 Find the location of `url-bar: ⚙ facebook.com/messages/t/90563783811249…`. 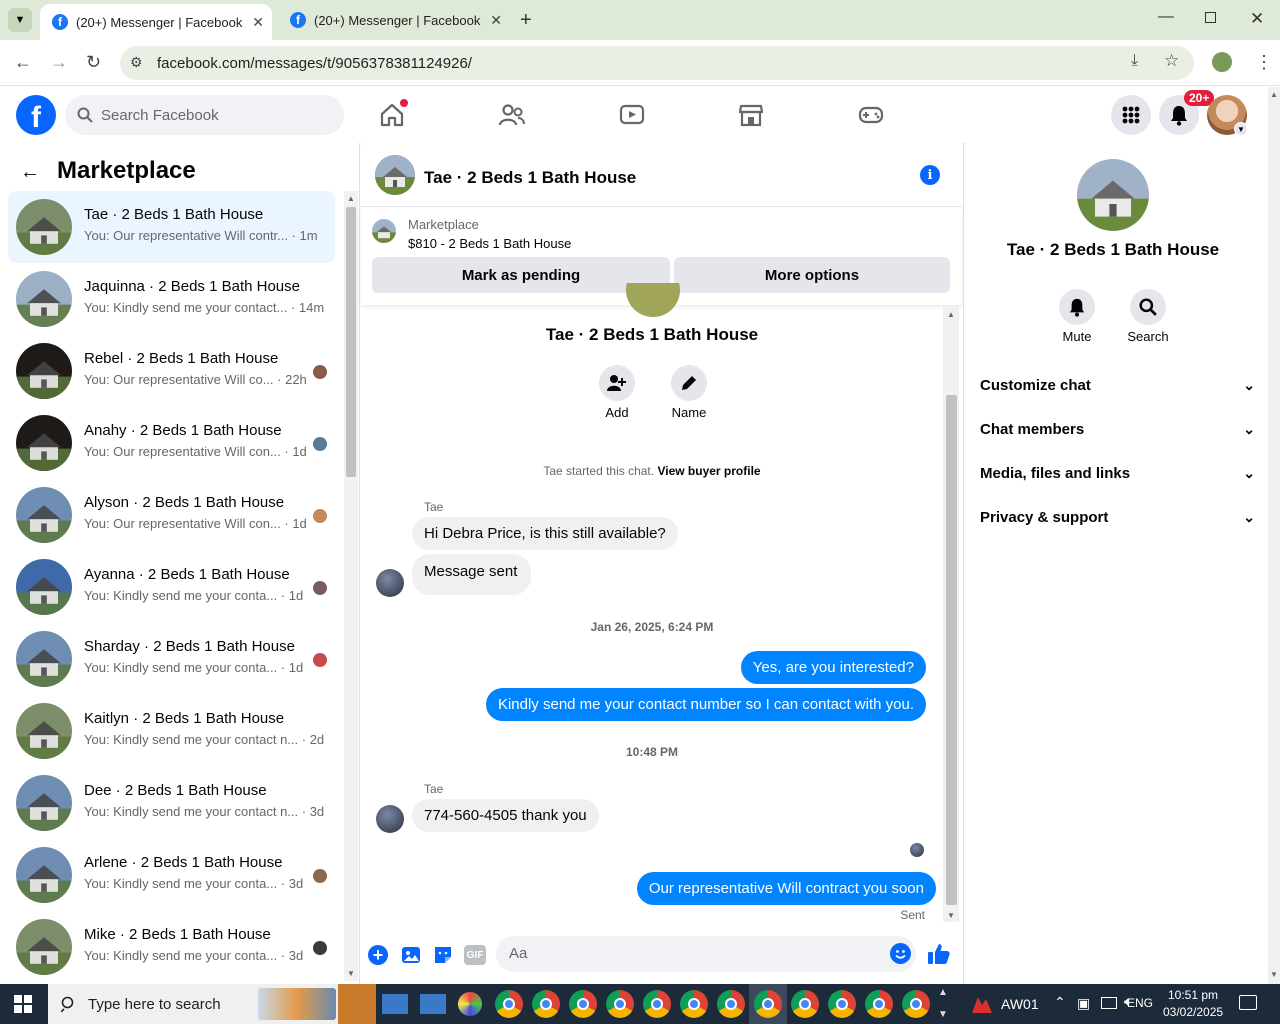

url-bar: ⚙ facebook.com/messages/t/90563783811249… is located at coordinates (657, 63).